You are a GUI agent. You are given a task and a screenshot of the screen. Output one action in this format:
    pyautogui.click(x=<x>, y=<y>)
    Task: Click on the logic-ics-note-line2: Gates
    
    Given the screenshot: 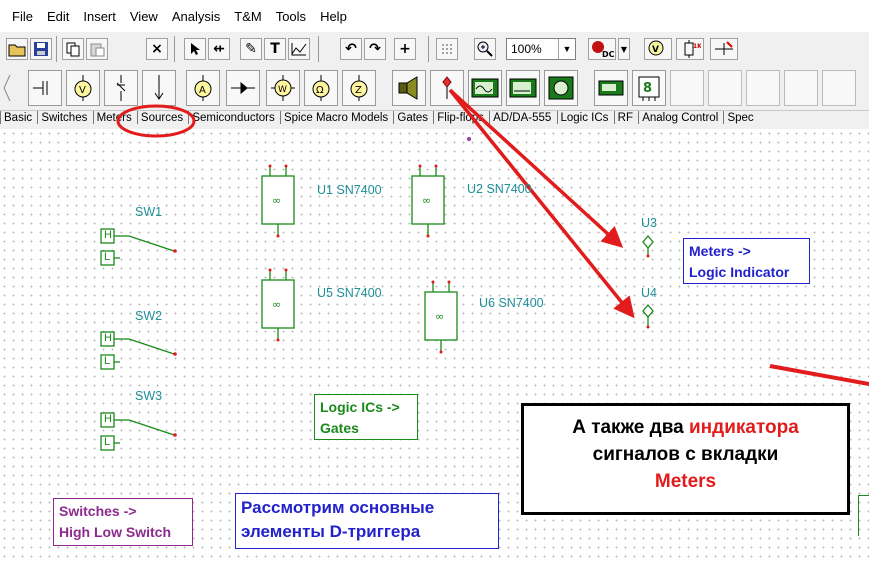 What is the action you would take?
    pyautogui.click(x=339, y=428)
    